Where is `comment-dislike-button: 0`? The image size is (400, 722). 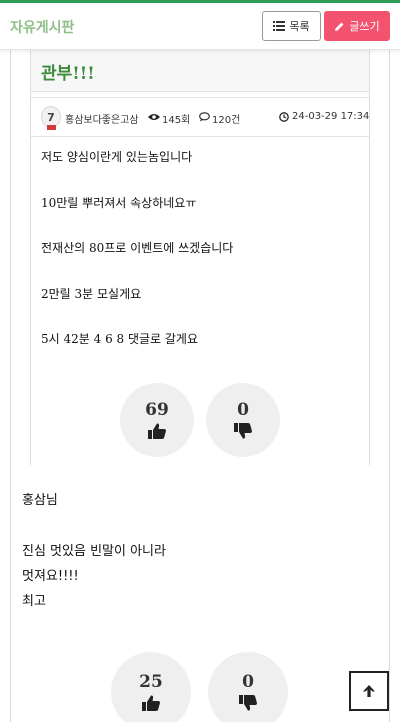
comment-dislike-button: 0 is located at coordinates (248, 687).